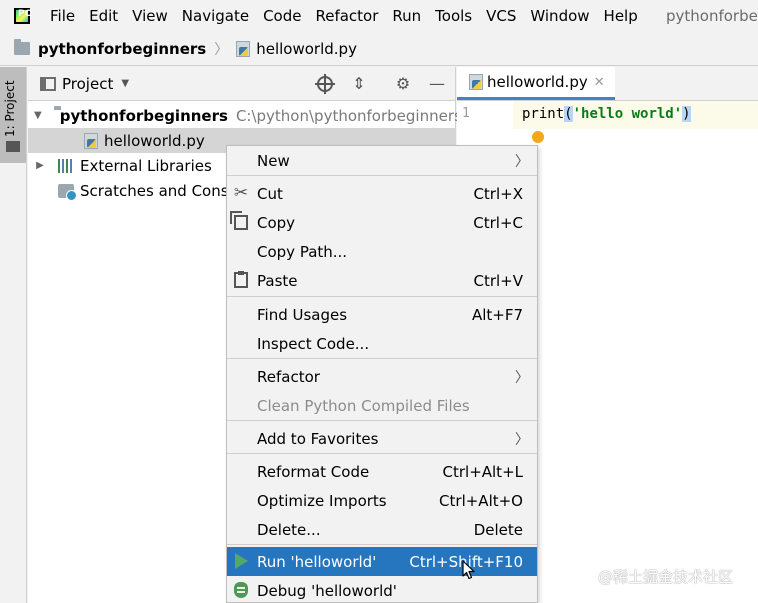 The width and height of the screenshot is (758, 603). I want to click on chevron-right-icon: 〉, so click(221, 49).